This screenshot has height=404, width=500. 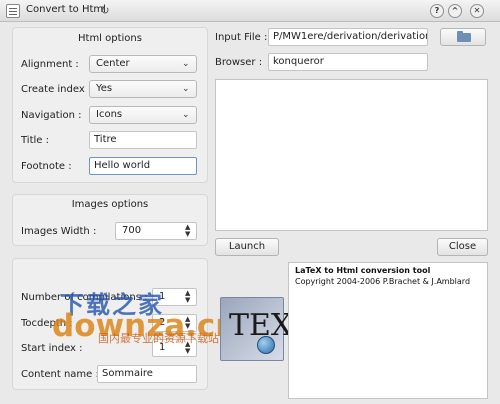 I want to click on compilations-label: Number of compilations :, so click(x=84, y=297).